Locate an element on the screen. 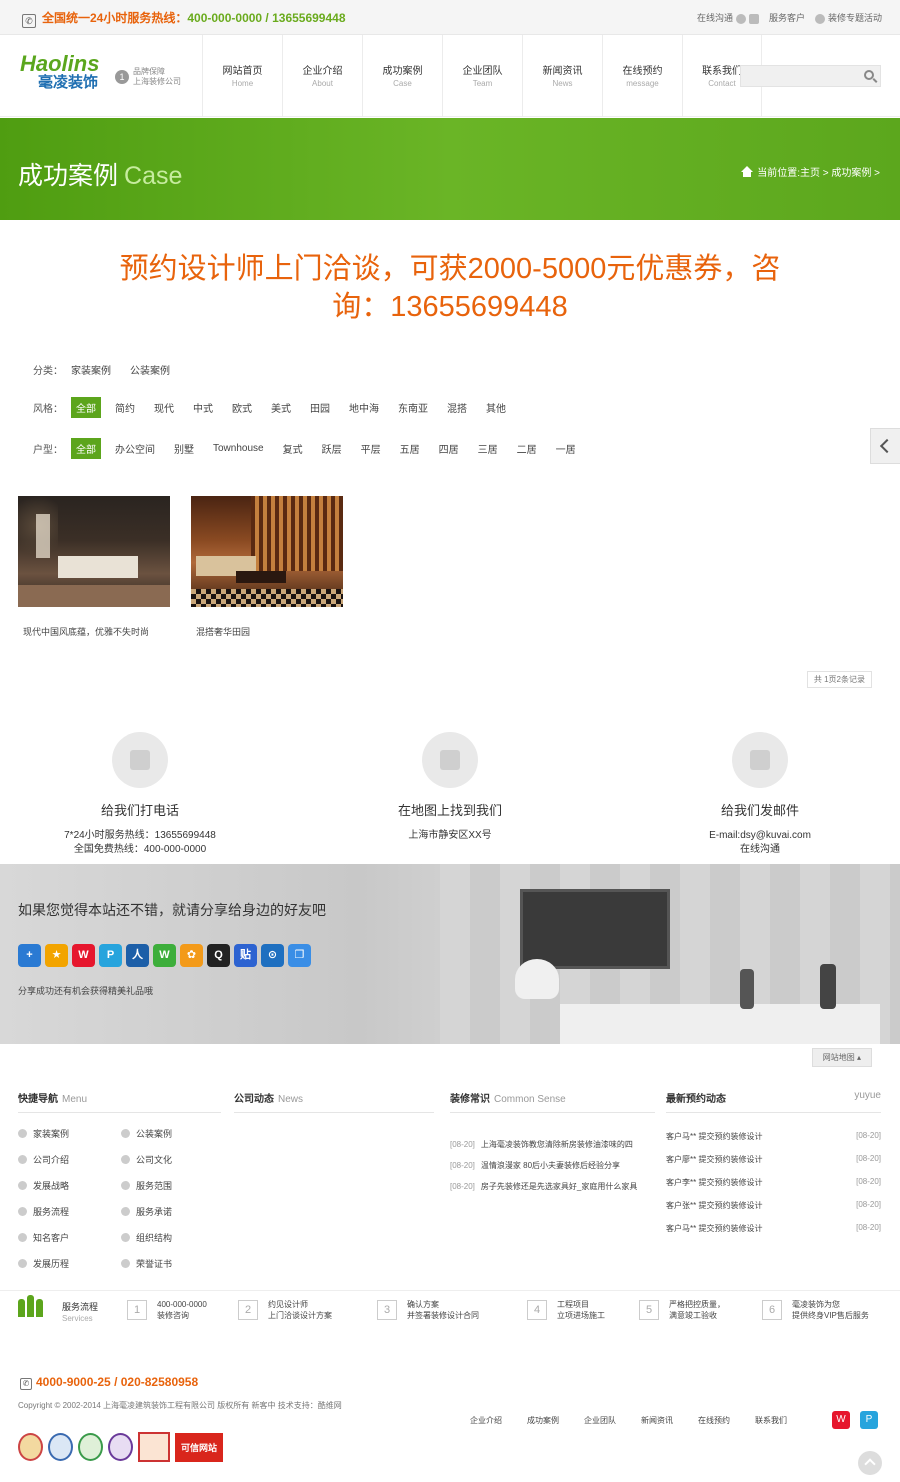 This screenshot has height=1482, width=900. filter-type-option: 别墅 is located at coordinates (184, 448).